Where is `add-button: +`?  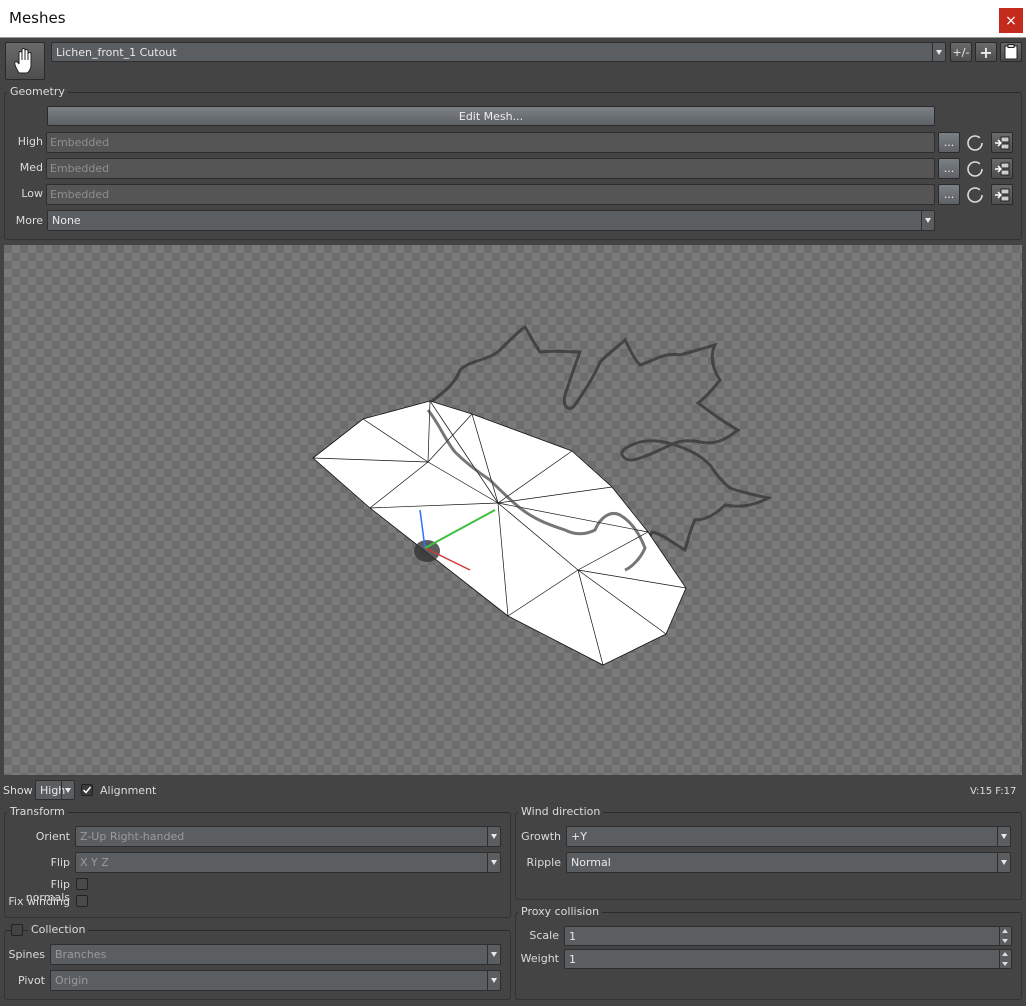 add-button: + is located at coordinates (986, 52).